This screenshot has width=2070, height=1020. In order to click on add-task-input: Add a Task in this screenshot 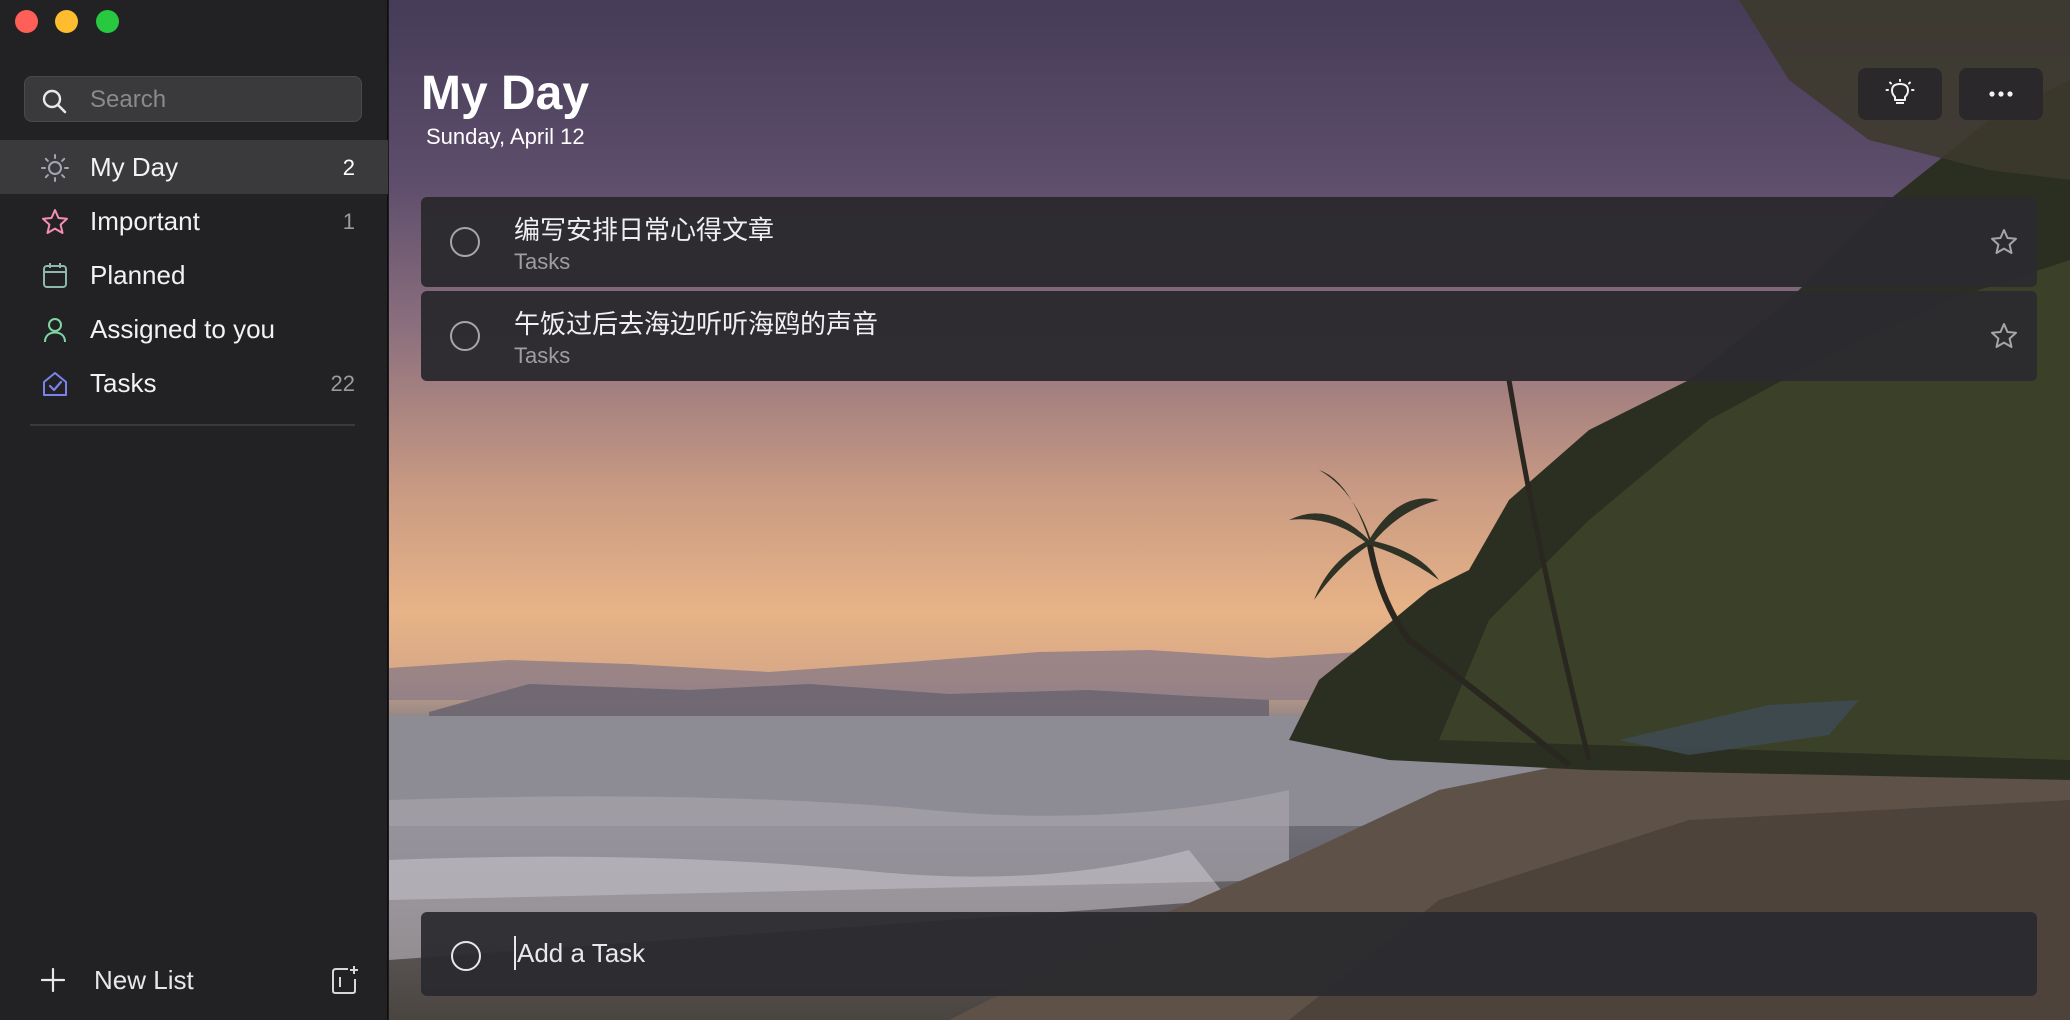, I will do `click(1229, 954)`.